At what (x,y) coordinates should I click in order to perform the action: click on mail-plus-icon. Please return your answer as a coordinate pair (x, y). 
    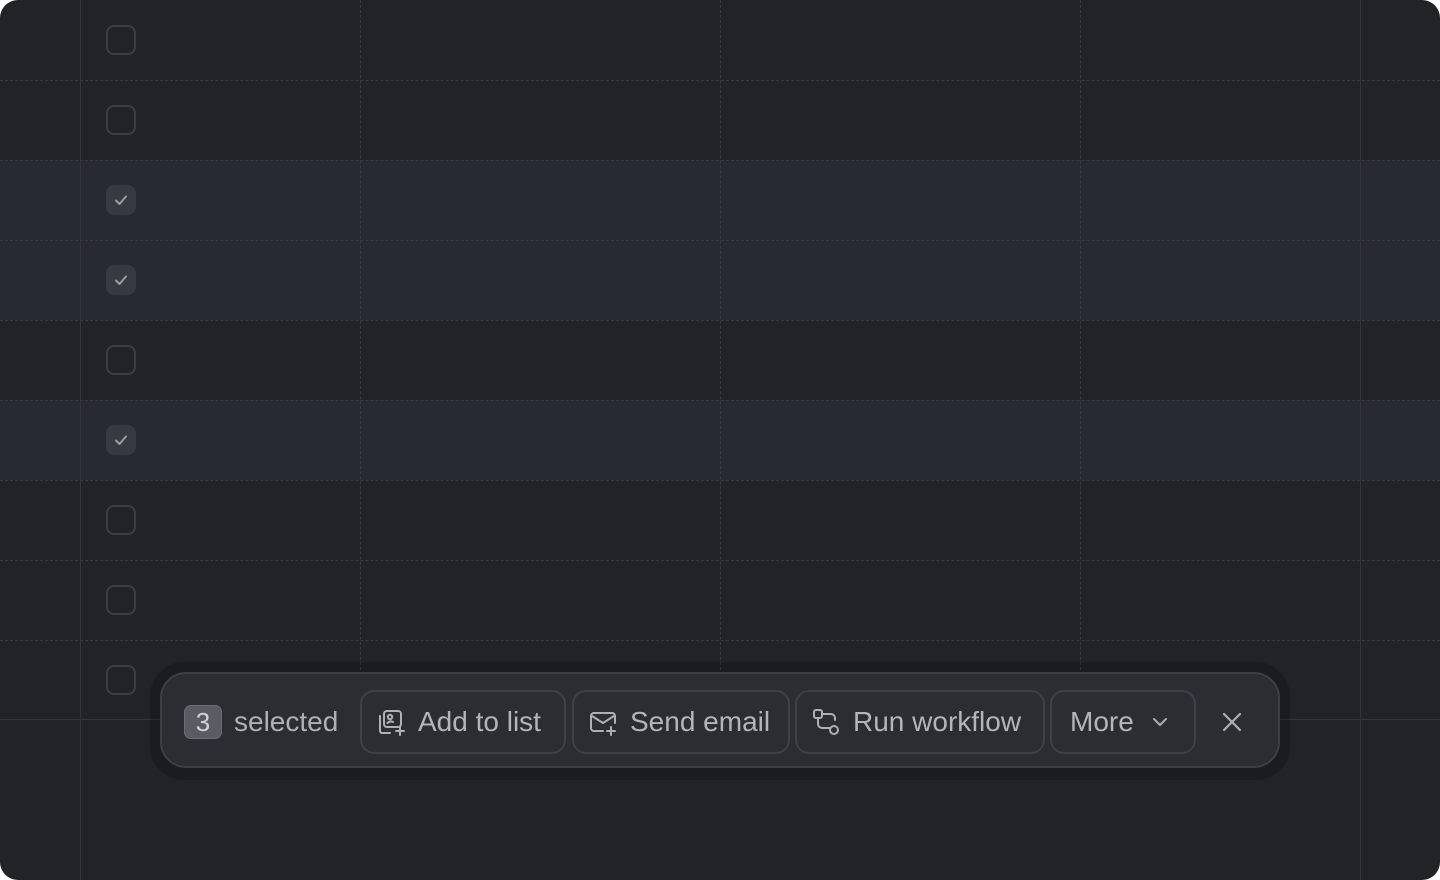
    Looking at the image, I should click on (603, 722).